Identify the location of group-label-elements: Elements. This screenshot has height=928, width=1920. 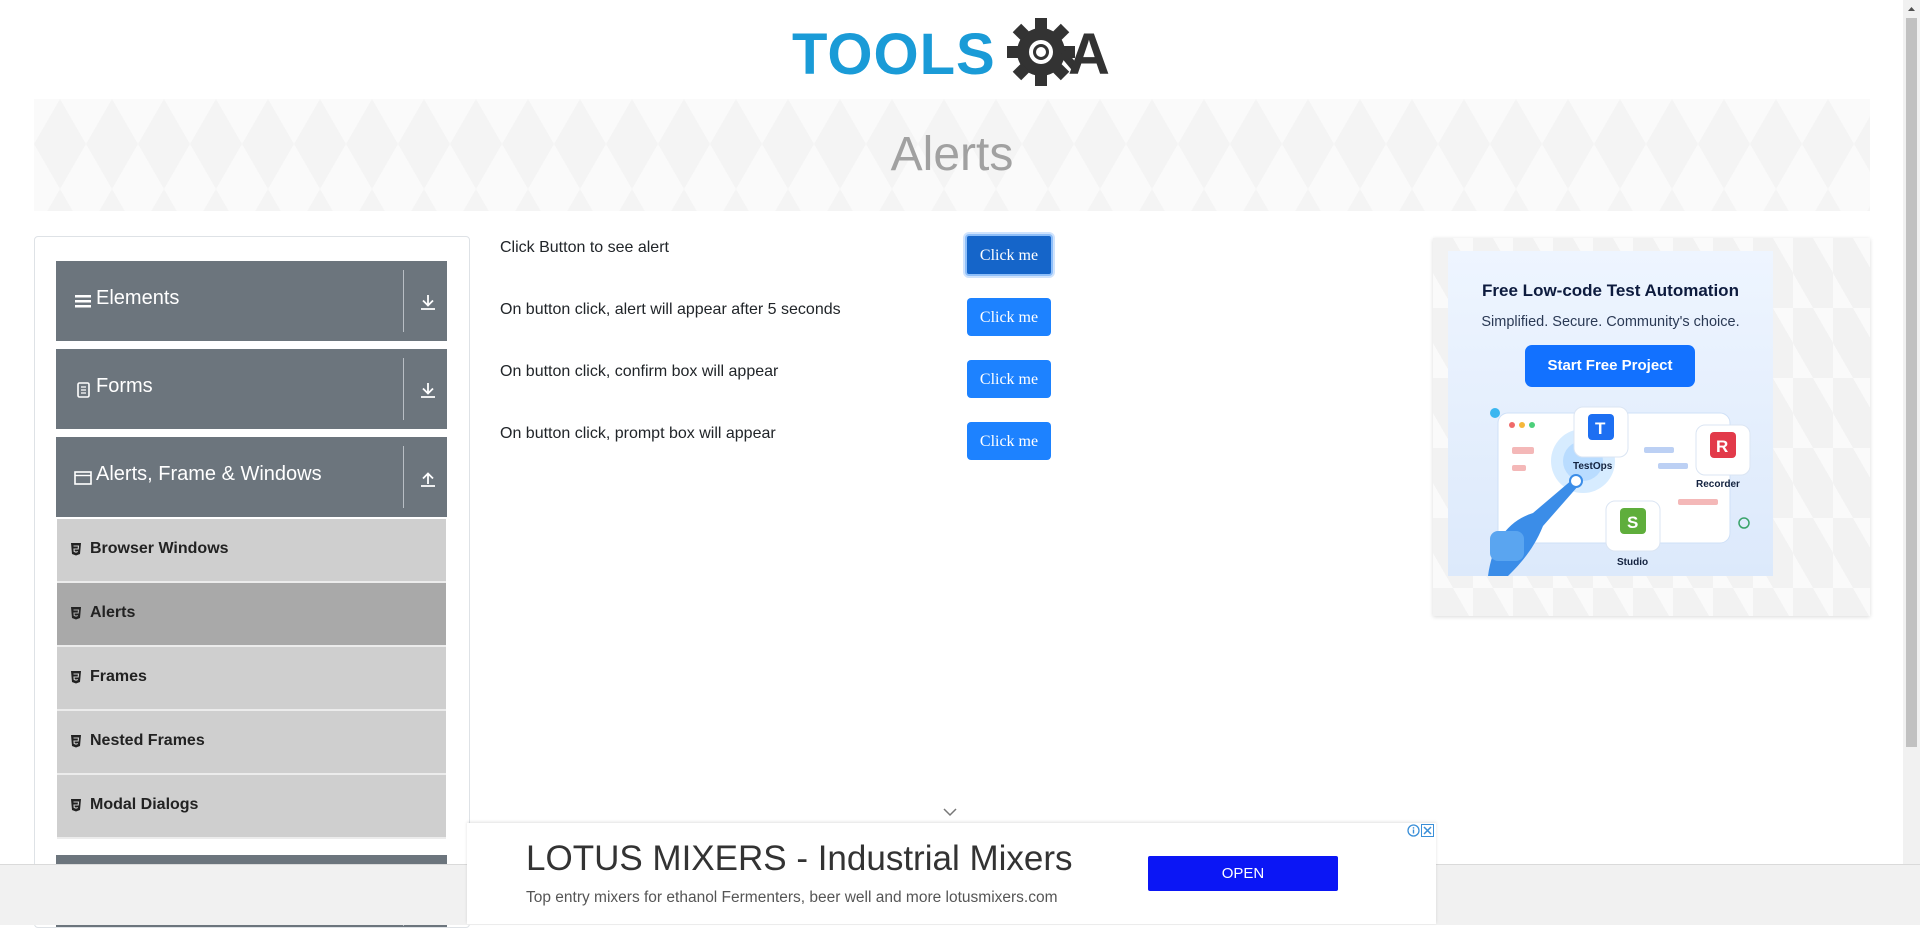
(138, 298).